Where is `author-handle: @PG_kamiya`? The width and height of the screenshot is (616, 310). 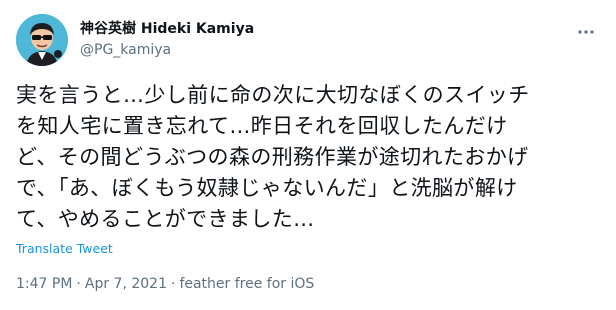 author-handle: @PG_kamiya is located at coordinates (167, 50).